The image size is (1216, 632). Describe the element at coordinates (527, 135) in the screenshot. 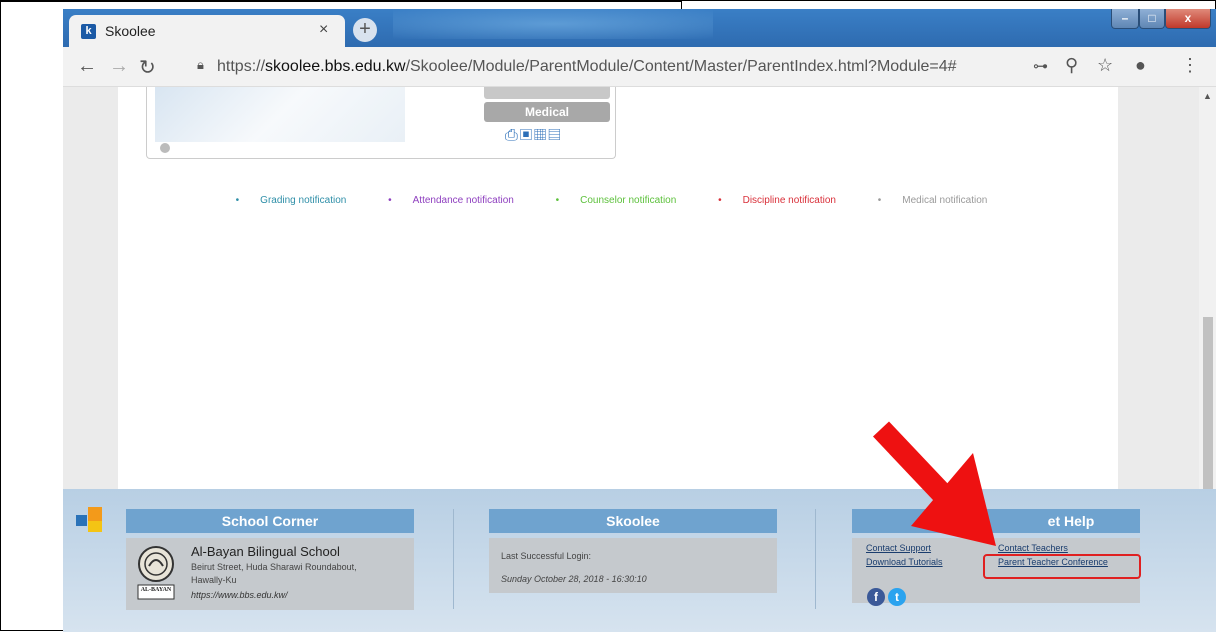

I see `bus-icon: ▣` at that location.